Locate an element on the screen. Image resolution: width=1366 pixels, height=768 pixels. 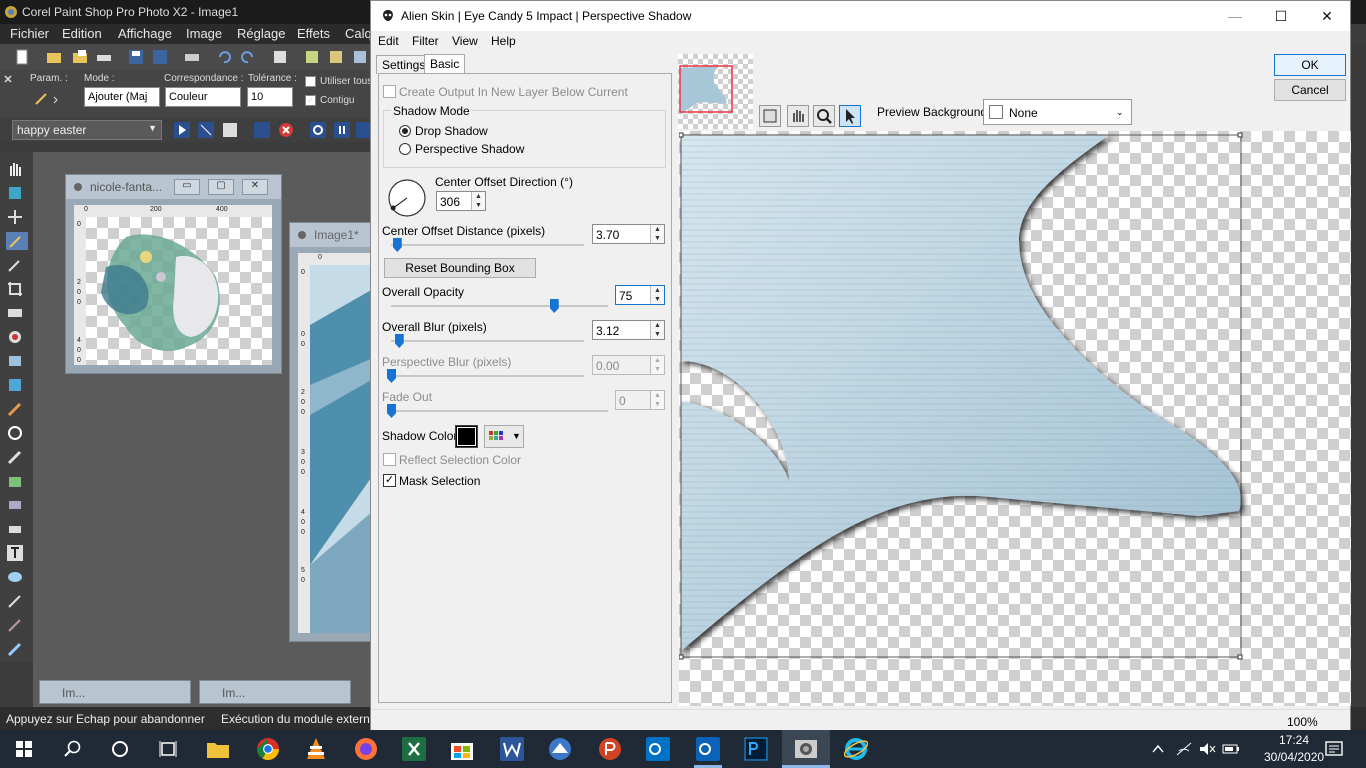
use-all-checkbox is located at coordinates (310, 81).